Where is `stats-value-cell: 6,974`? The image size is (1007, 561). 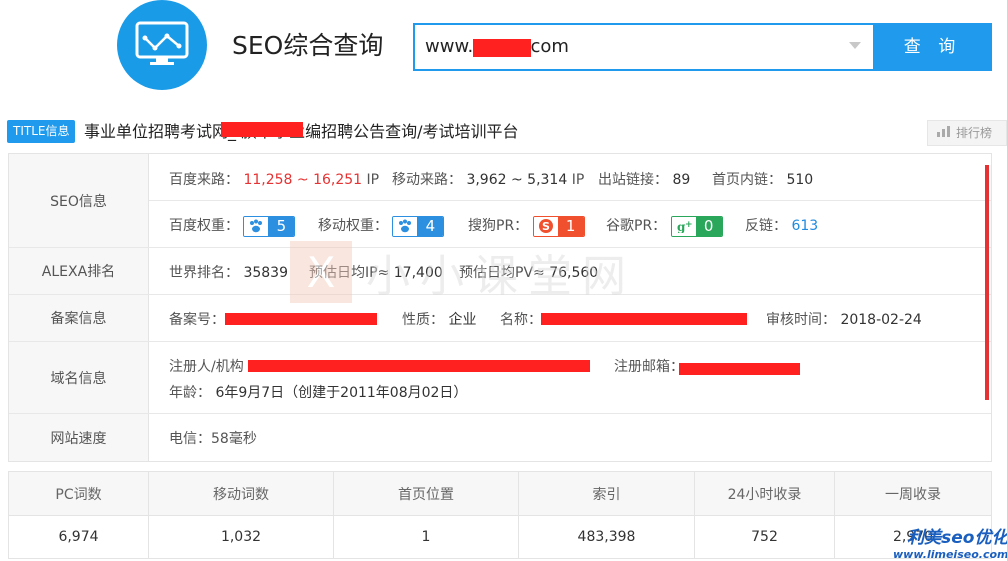
stats-value-cell: 6,974 is located at coordinates (79, 537).